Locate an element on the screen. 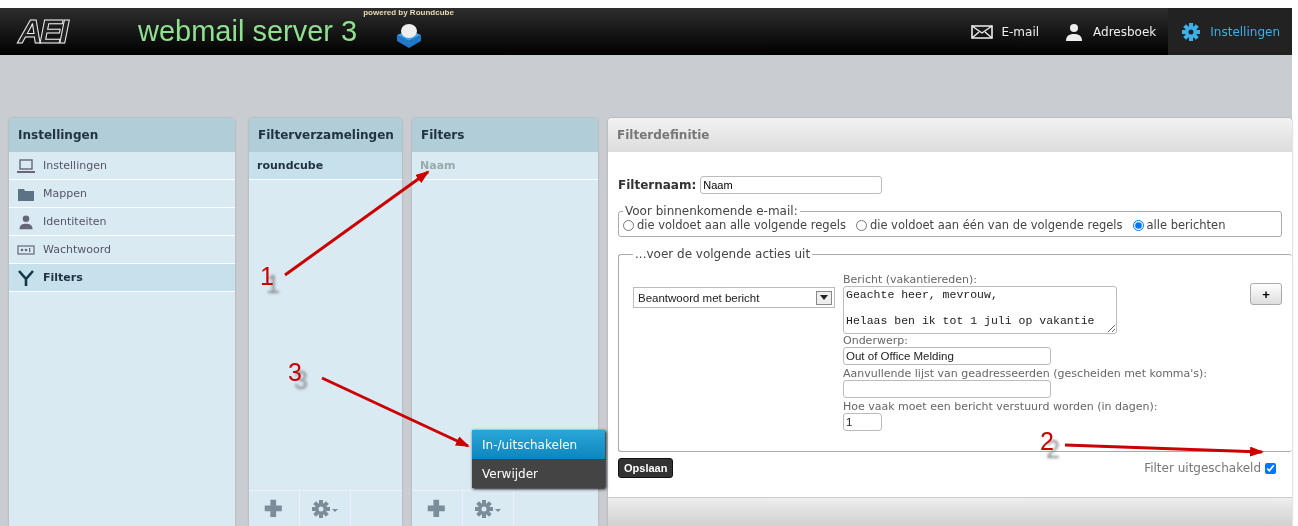 This screenshot has width=1298, height=526. nav-tab: E-mail is located at coordinates (1005, 31).